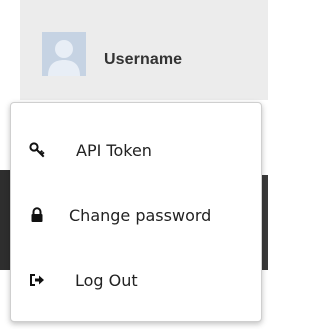 Image resolution: width=320 pixels, height=329 pixels. What do you see at coordinates (37, 150) in the screenshot?
I see `key-icon` at bounding box center [37, 150].